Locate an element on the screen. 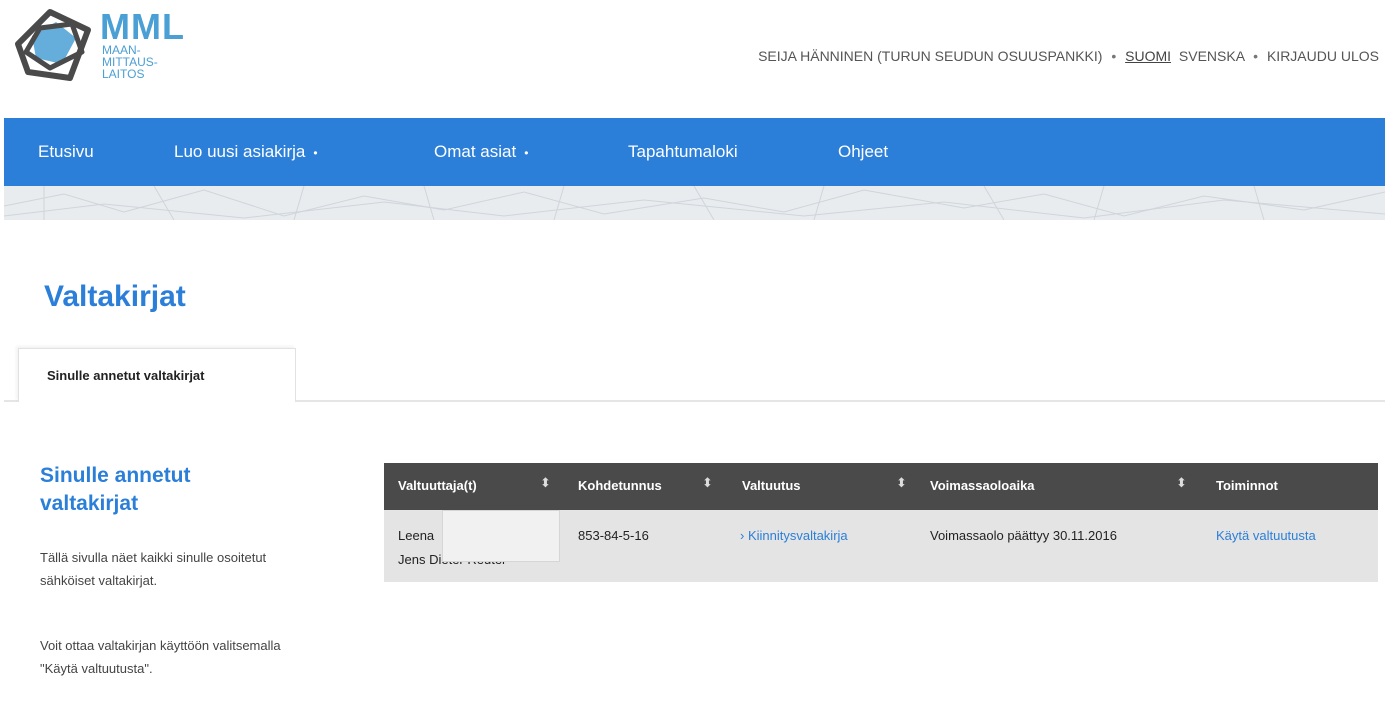 This screenshot has height=704, width=1385. nav-item-label: Omat asiat is located at coordinates (475, 151).